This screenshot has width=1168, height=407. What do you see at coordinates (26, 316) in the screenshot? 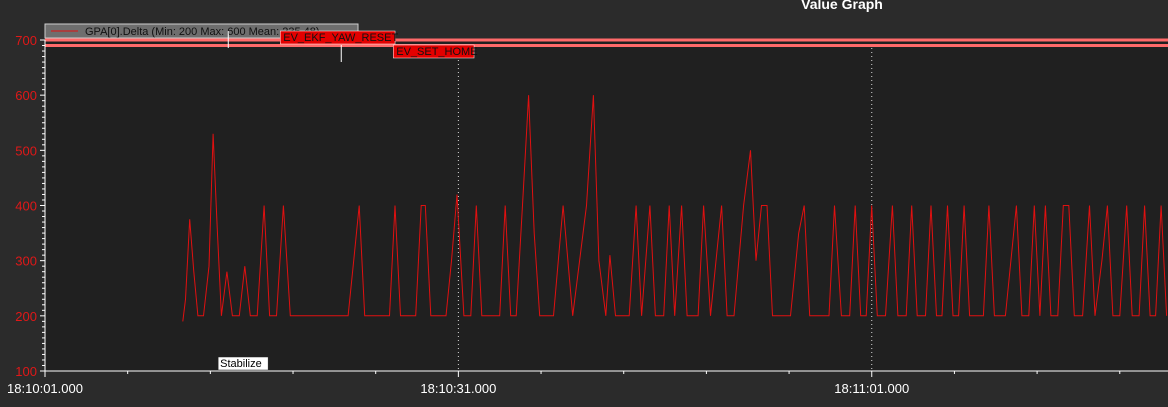
I see `y-tick-label: 200` at bounding box center [26, 316].